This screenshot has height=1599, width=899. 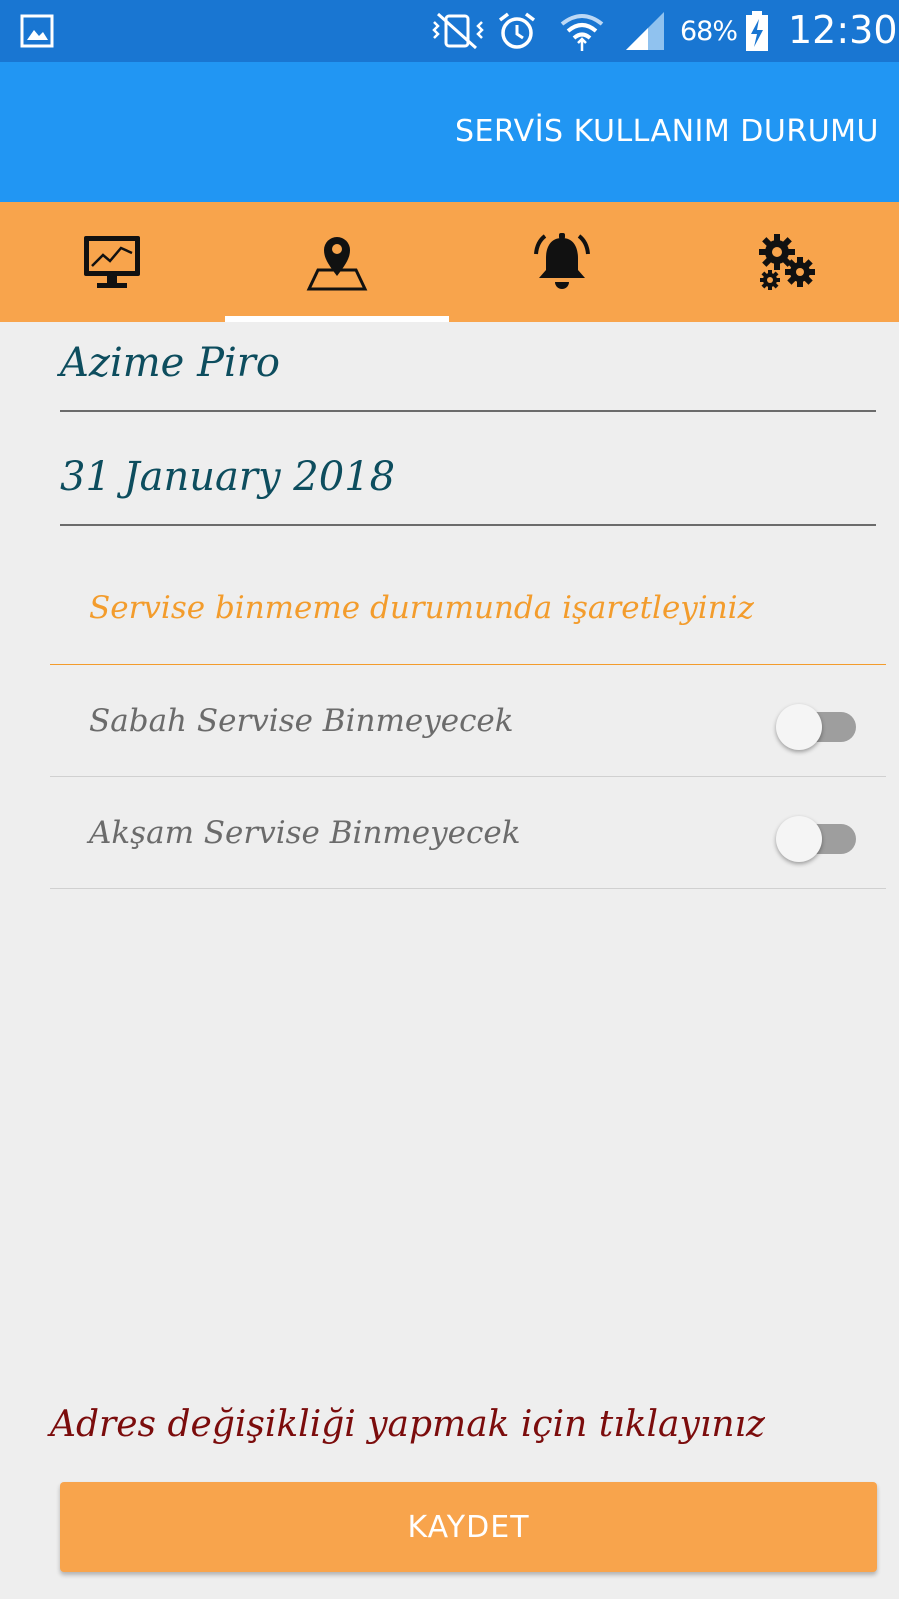 I want to click on gallery-icon, so click(x=37, y=31).